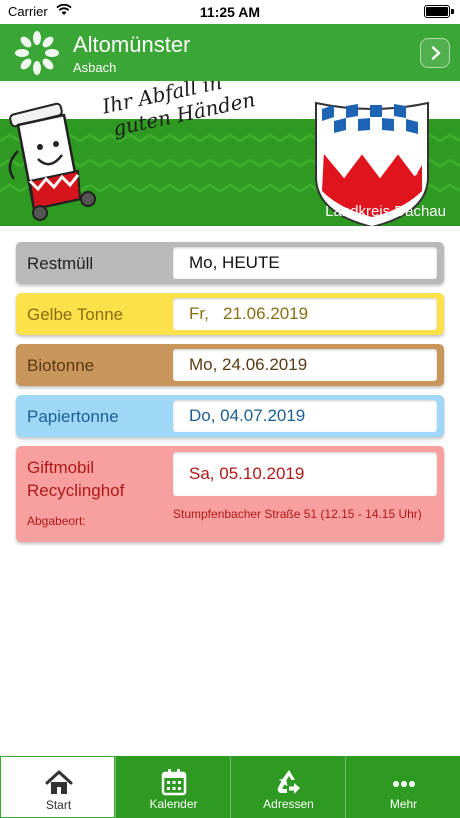 This screenshot has width=460, height=818. What do you see at coordinates (305, 474) in the screenshot?
I see `pickup-date: Sa, 05.10.2019` at bounding box center [305, 474].